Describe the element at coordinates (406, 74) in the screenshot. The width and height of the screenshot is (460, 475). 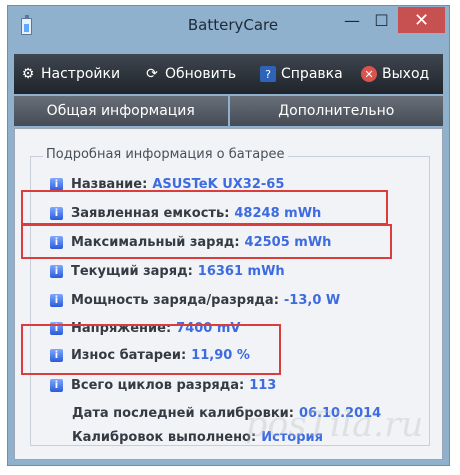
I see `exit-label: Выход` at that location.